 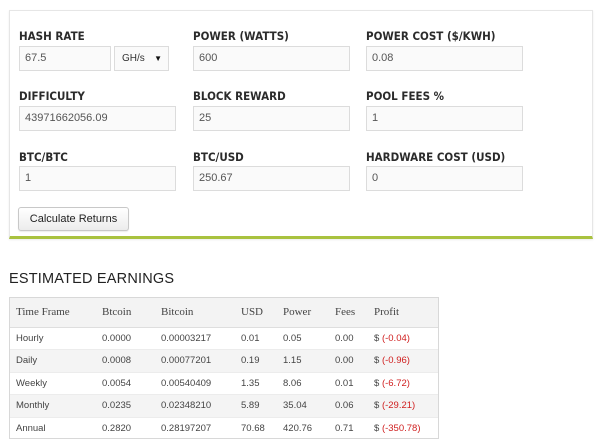 I want to click on pool-fees-label: POOL FEES %, so click(x=405, y=96).